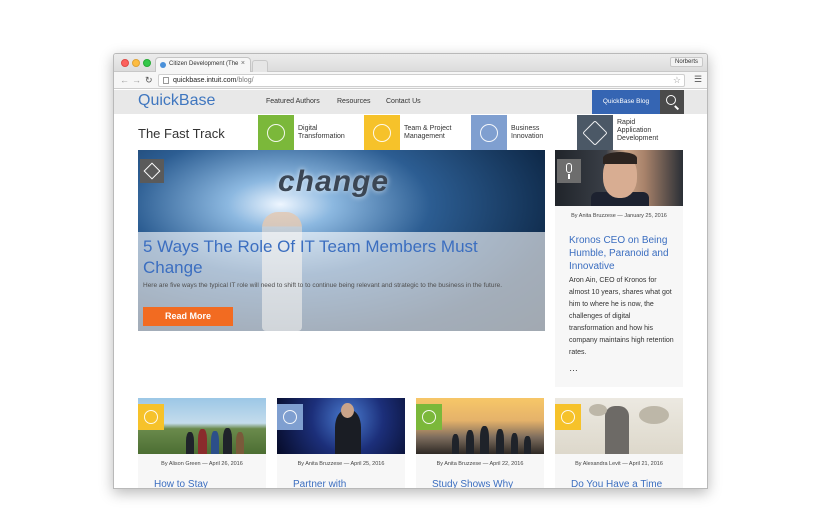 This screenshot has height=529, width=820. What do you see at coordinates (202, 464) in the screenshot?
I see `post-card-byline: By Alison Green — April 26, 2016` at bounding box center [202, 464].